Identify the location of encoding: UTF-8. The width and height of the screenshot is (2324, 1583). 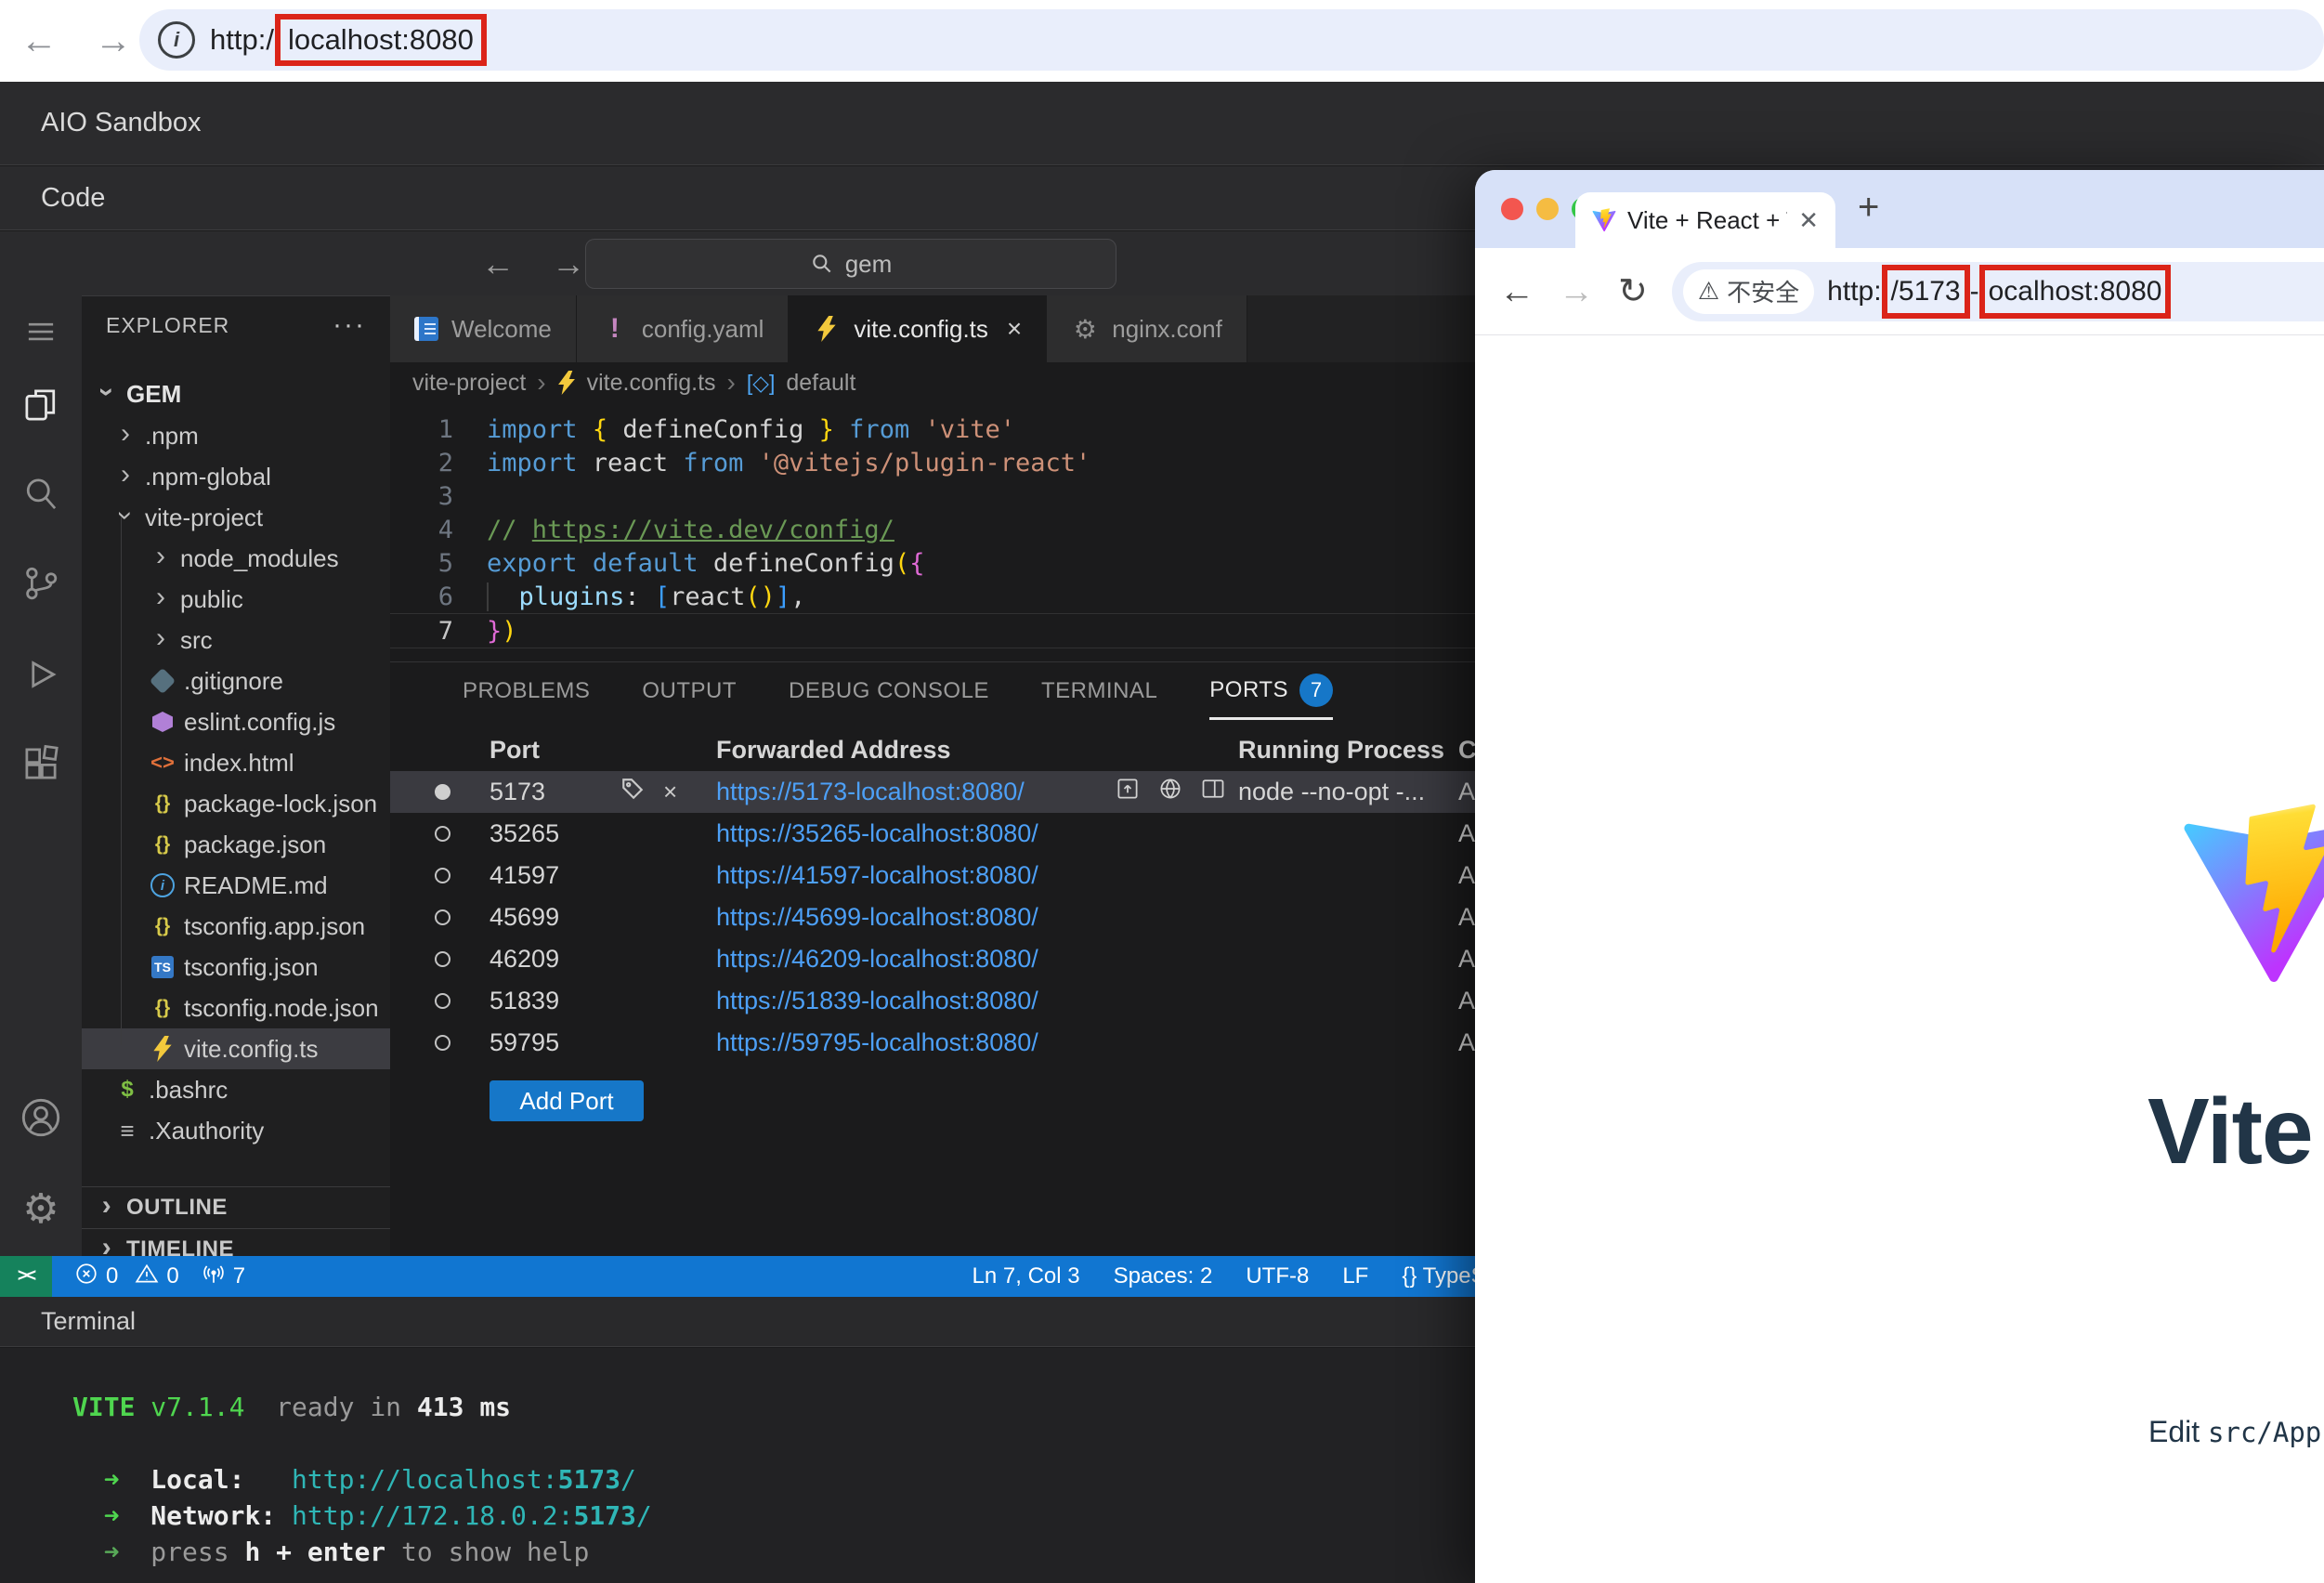
(1277, 1276).